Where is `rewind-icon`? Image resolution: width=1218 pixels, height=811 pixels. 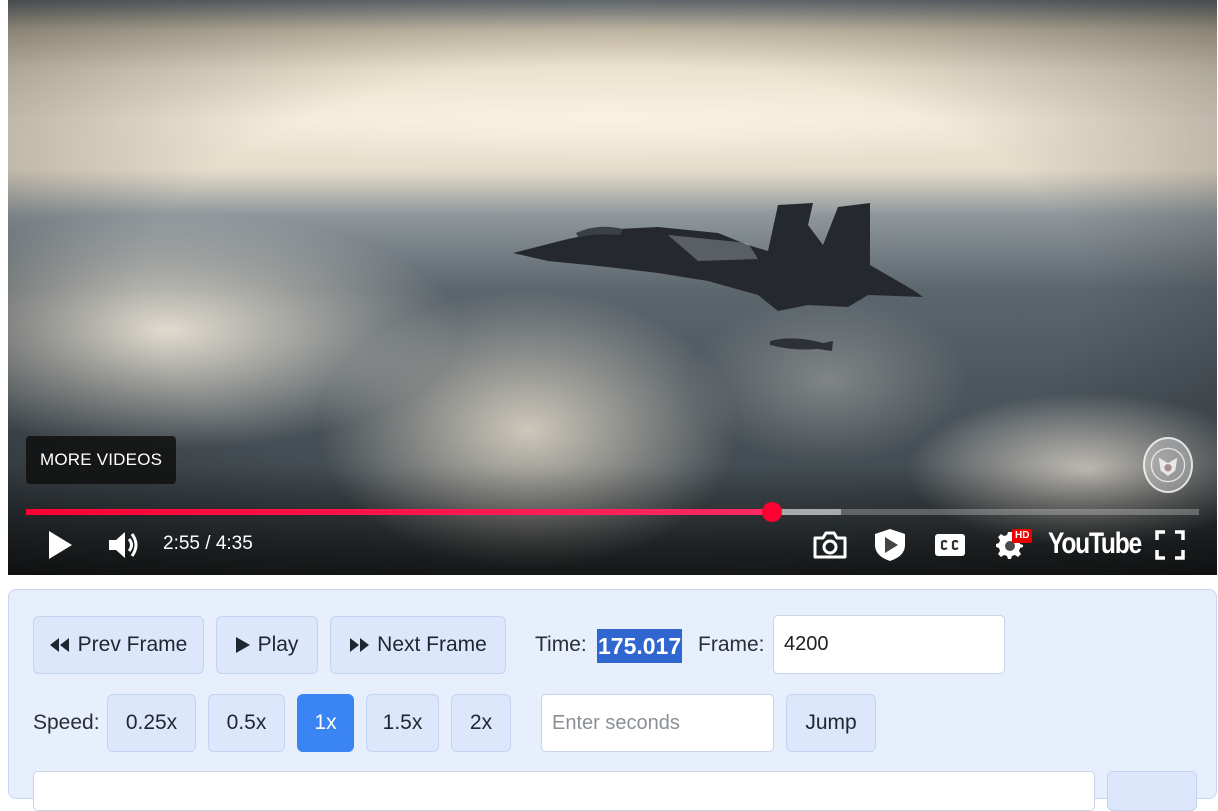 rewind-icon is located at coordinates (59, 645).